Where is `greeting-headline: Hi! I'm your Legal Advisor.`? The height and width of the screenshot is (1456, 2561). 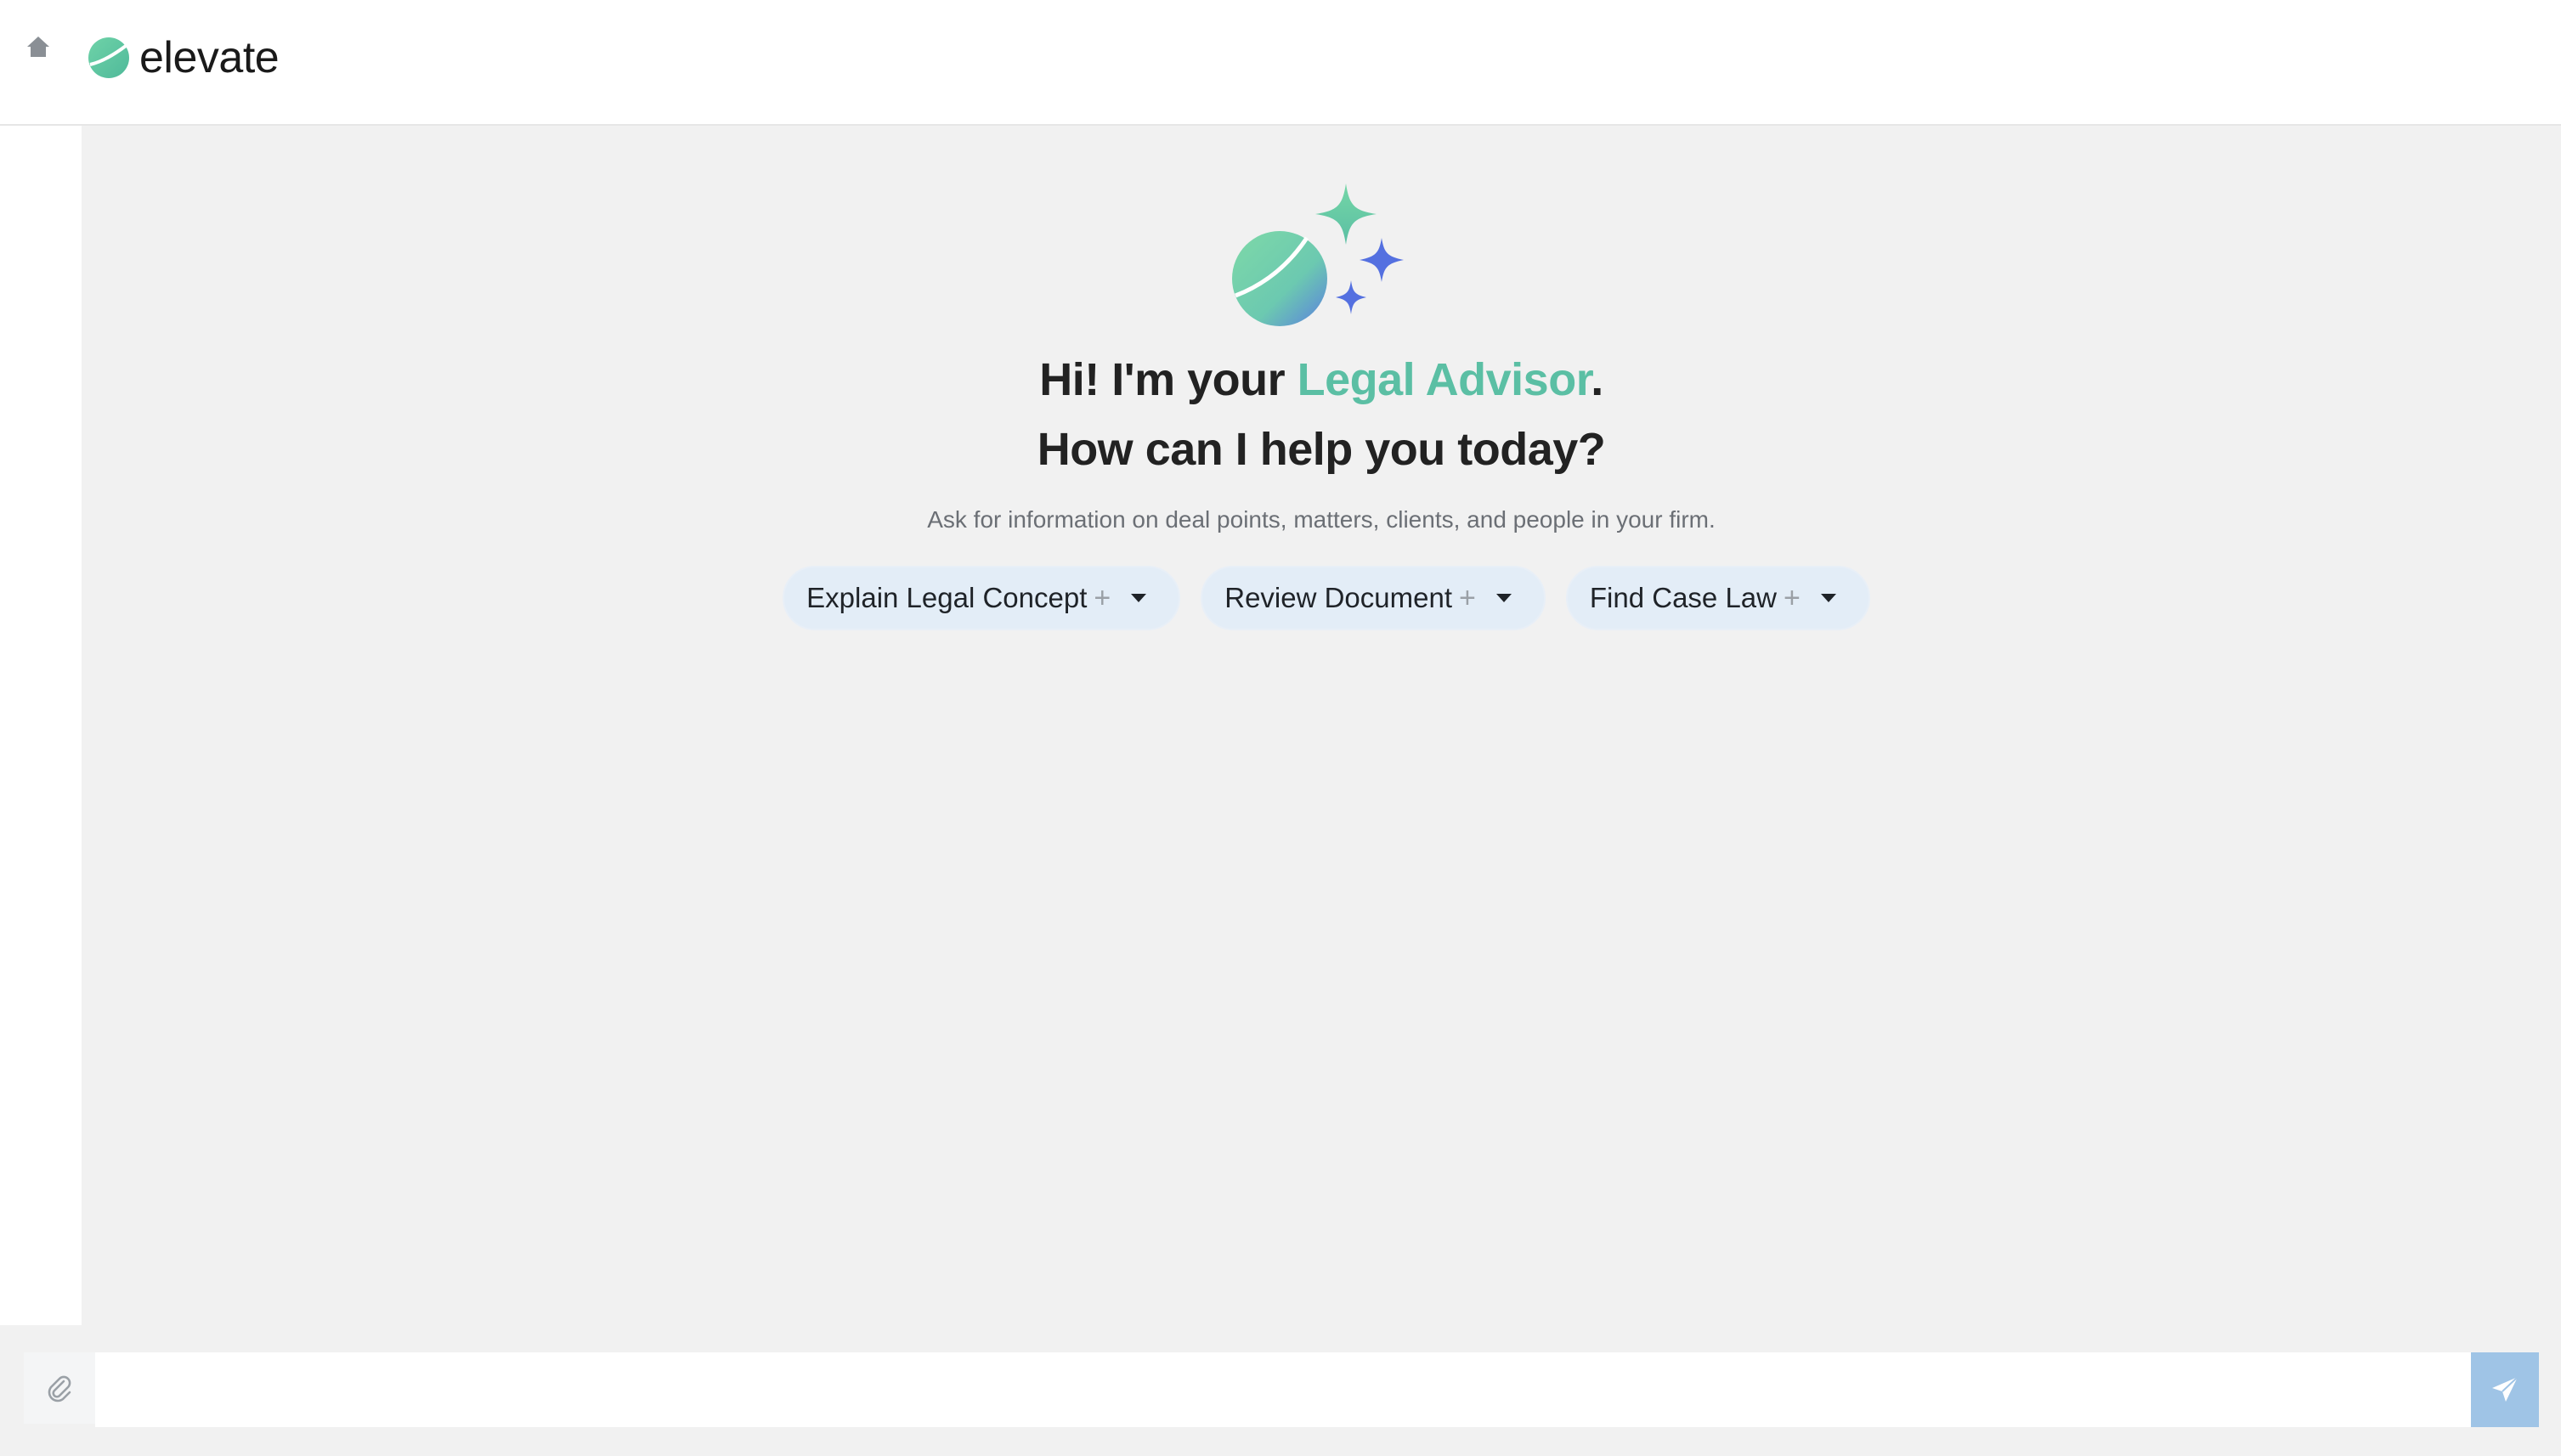
greeting-headline: Hi! I'm your Legal Advisor. is located at coordinates (1321, 379).